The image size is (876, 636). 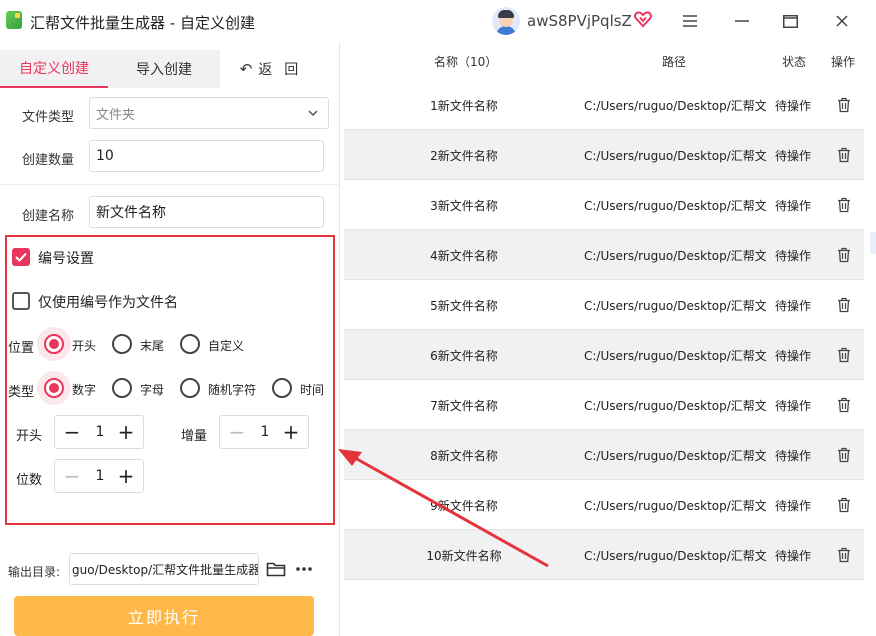 I want to click on table-row: 4新文件名称 C:/Users/ruguo/Desktop/汇帮文 待操作, so click(x=604, y=255).